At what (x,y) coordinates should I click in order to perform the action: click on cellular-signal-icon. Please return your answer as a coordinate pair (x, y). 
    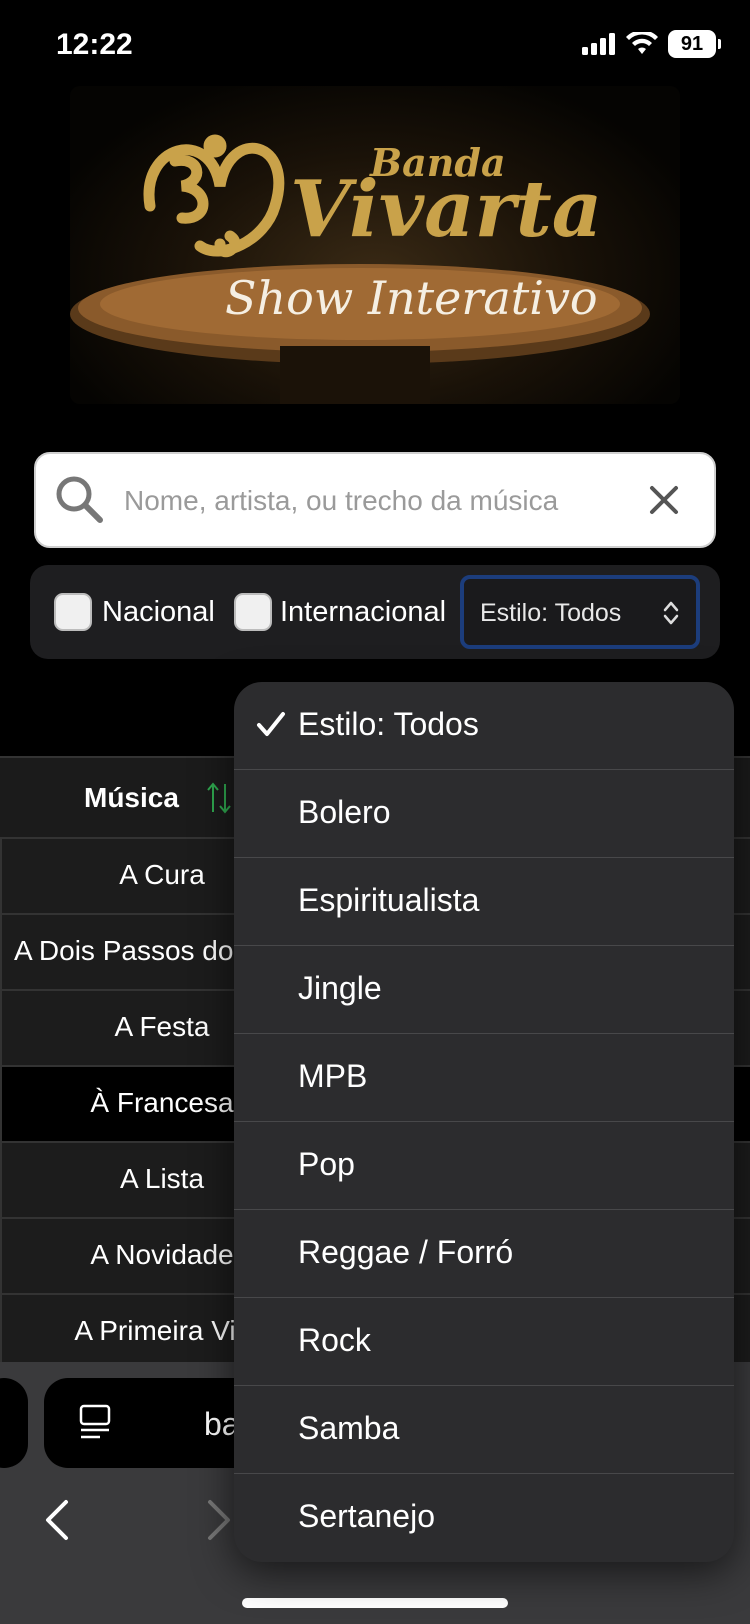
    Looking at the image, I should click on (598, 44).